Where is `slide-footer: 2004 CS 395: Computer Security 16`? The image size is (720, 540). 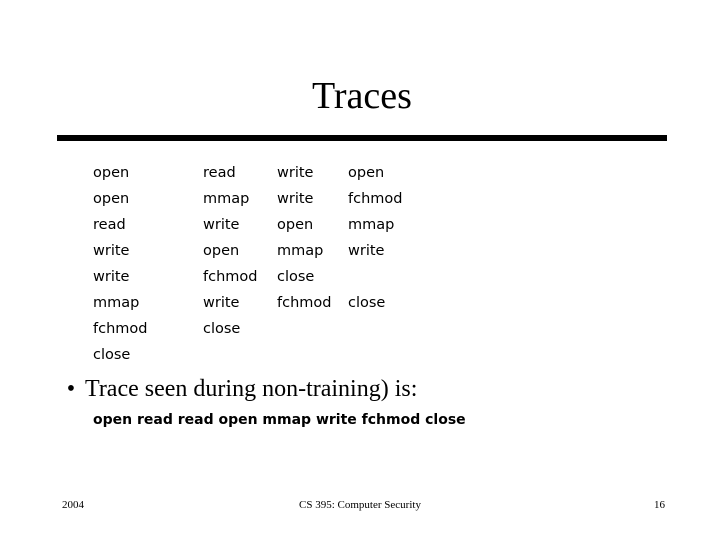 slide-footer: 2004 CS 395: Computer Security 16 is located at coordinates (360, 505).